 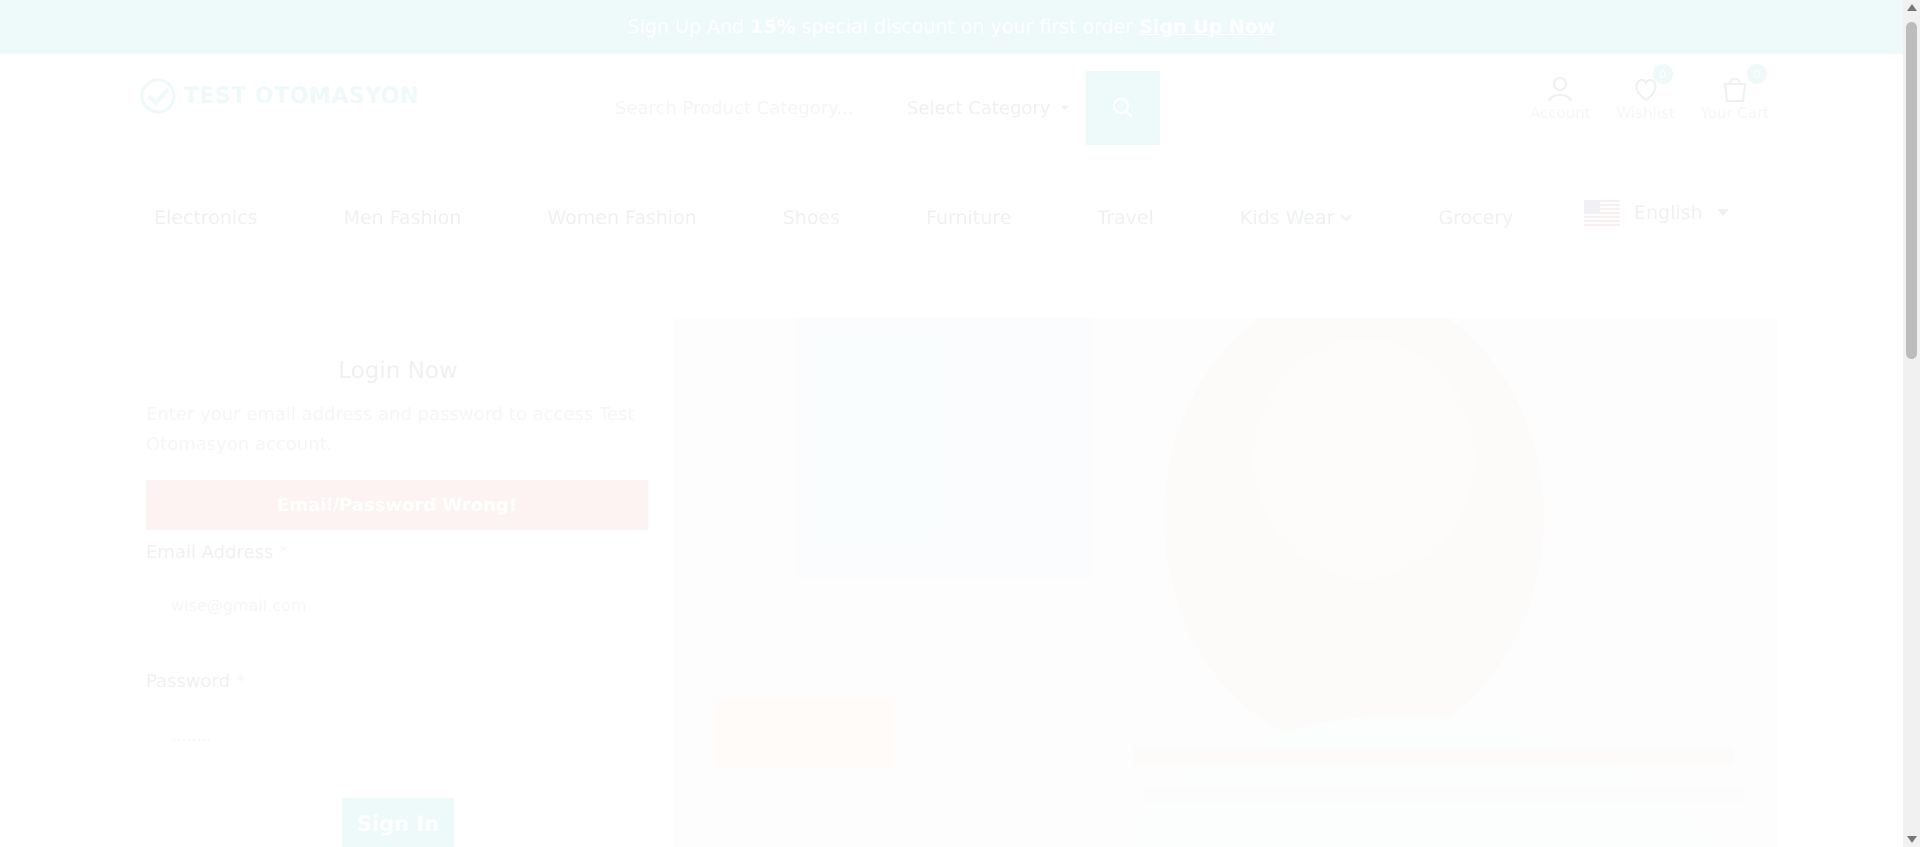 I want to click on search-icon, so click(x=1122, y=107).